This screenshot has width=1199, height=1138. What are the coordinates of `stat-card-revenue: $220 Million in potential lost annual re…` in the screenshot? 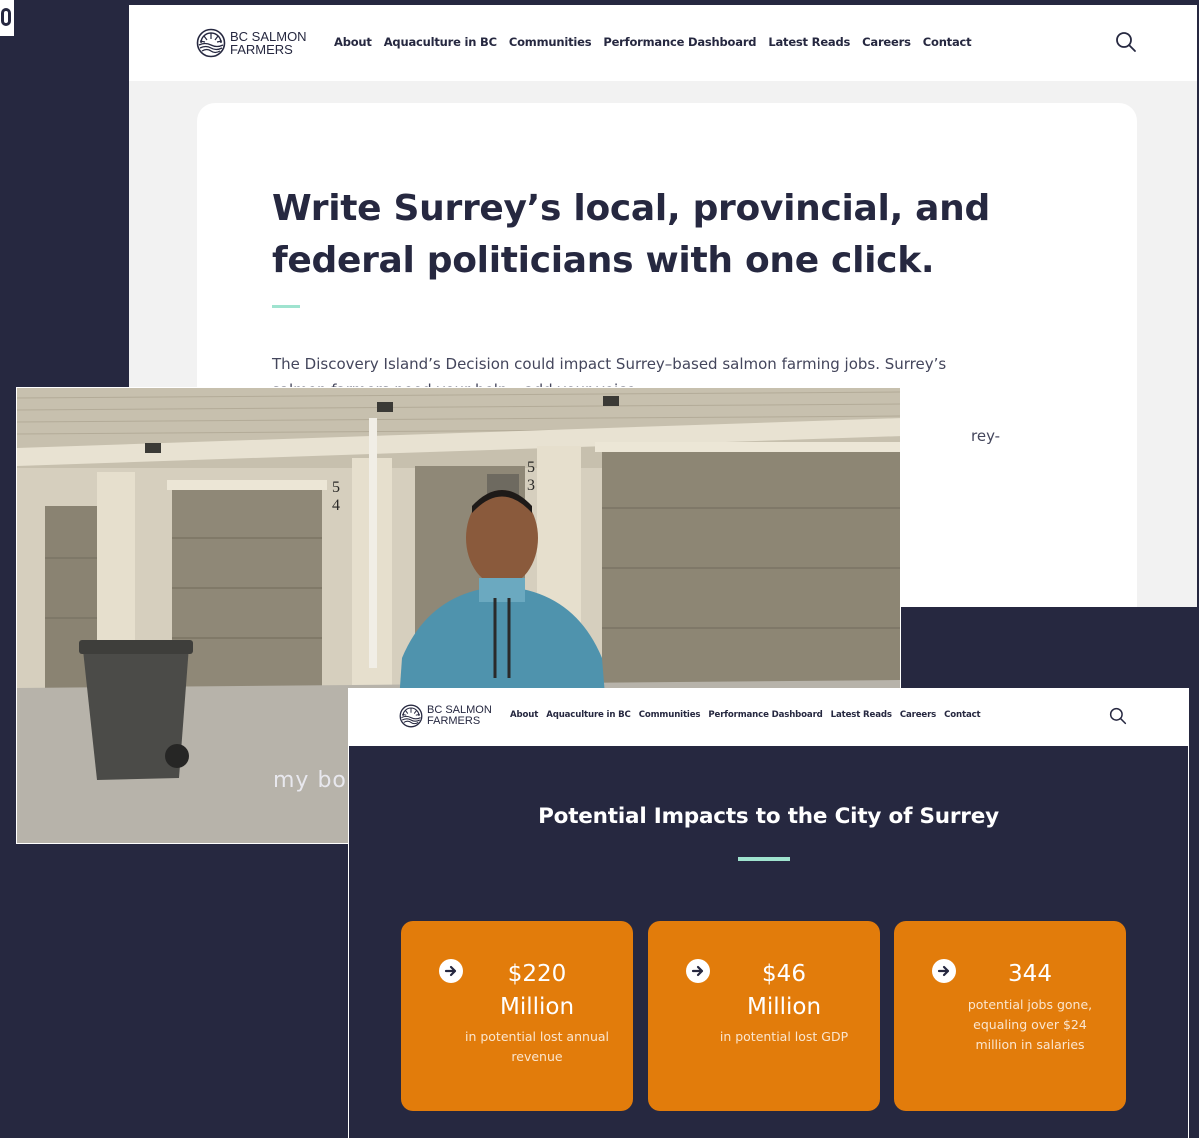 It's located at (517, 1016).